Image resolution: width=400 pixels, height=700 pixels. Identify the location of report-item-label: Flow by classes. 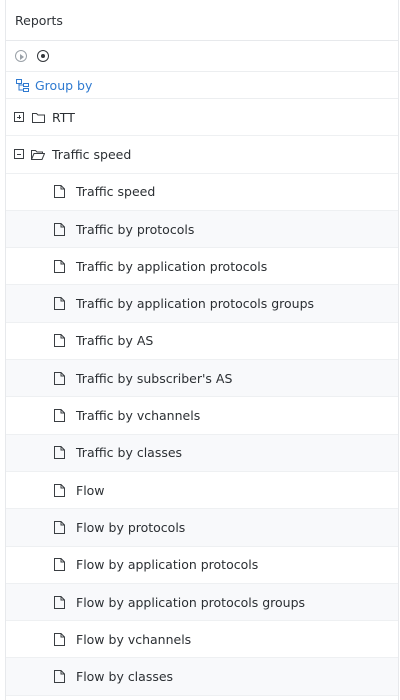
(125, 677).